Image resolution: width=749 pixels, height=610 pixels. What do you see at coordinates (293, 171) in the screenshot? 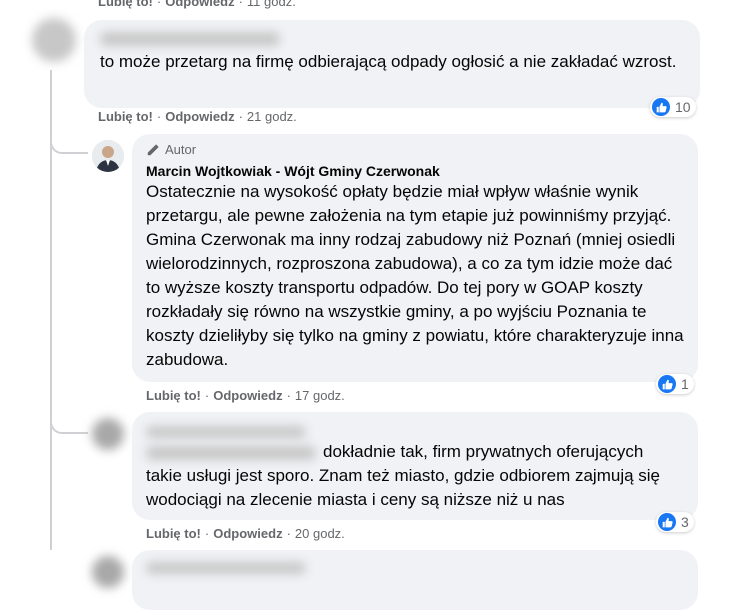
I see `author-name: Marcin Wojtkowiak - Wójt Gminy Czerwonak` at bounding box center [293, 171].